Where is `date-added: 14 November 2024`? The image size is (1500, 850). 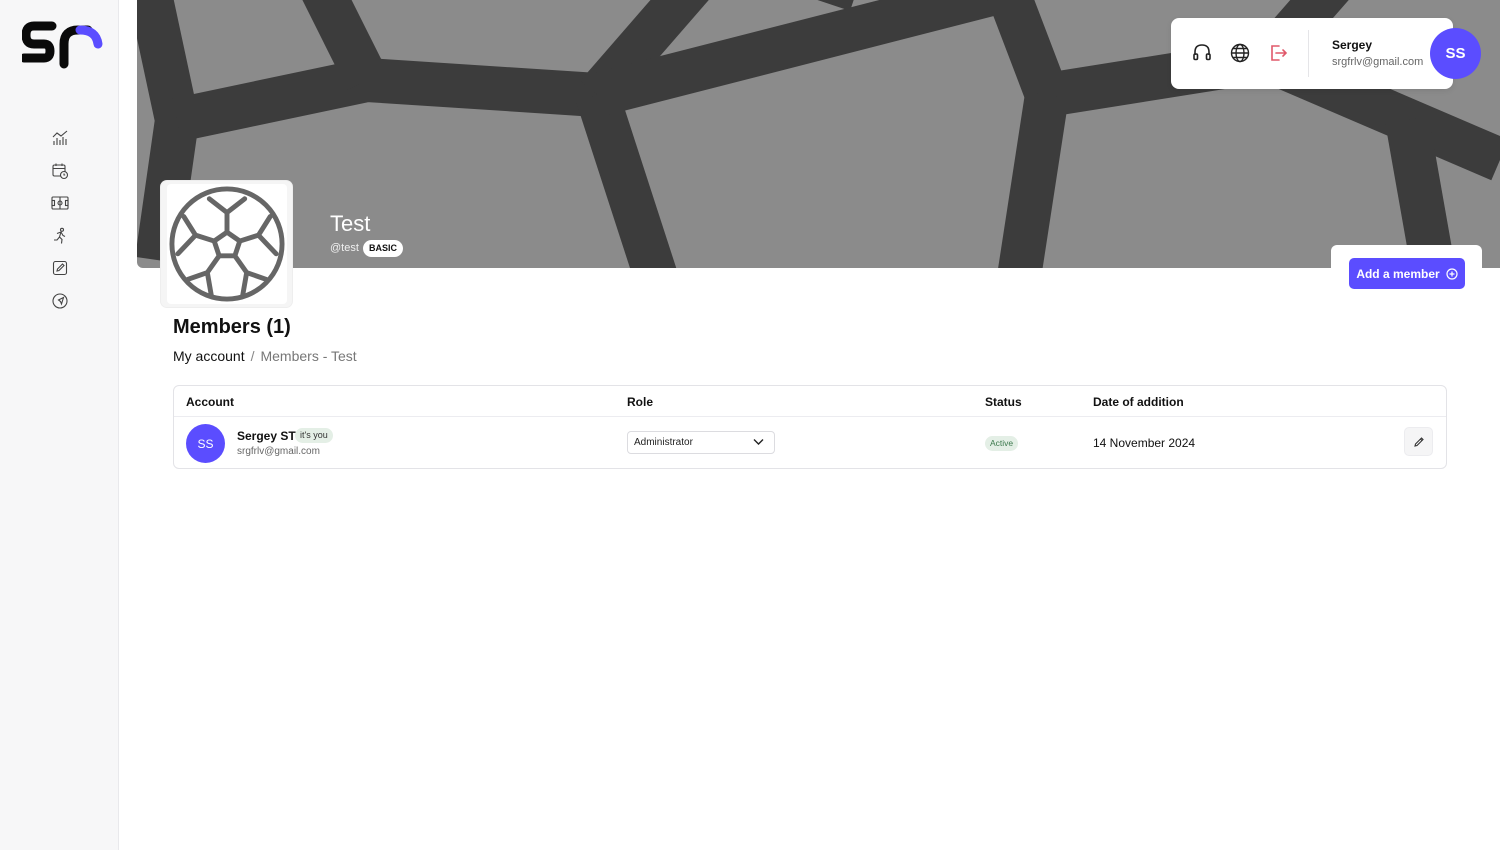 date-added: 14 November 2024 is located at coordinates (1144, 443).